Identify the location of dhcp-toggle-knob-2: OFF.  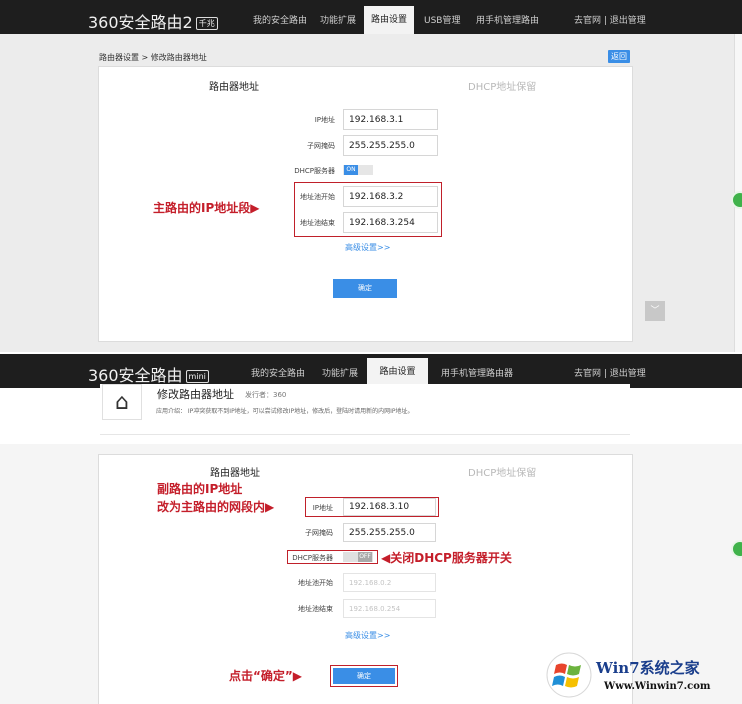
(365, 557).